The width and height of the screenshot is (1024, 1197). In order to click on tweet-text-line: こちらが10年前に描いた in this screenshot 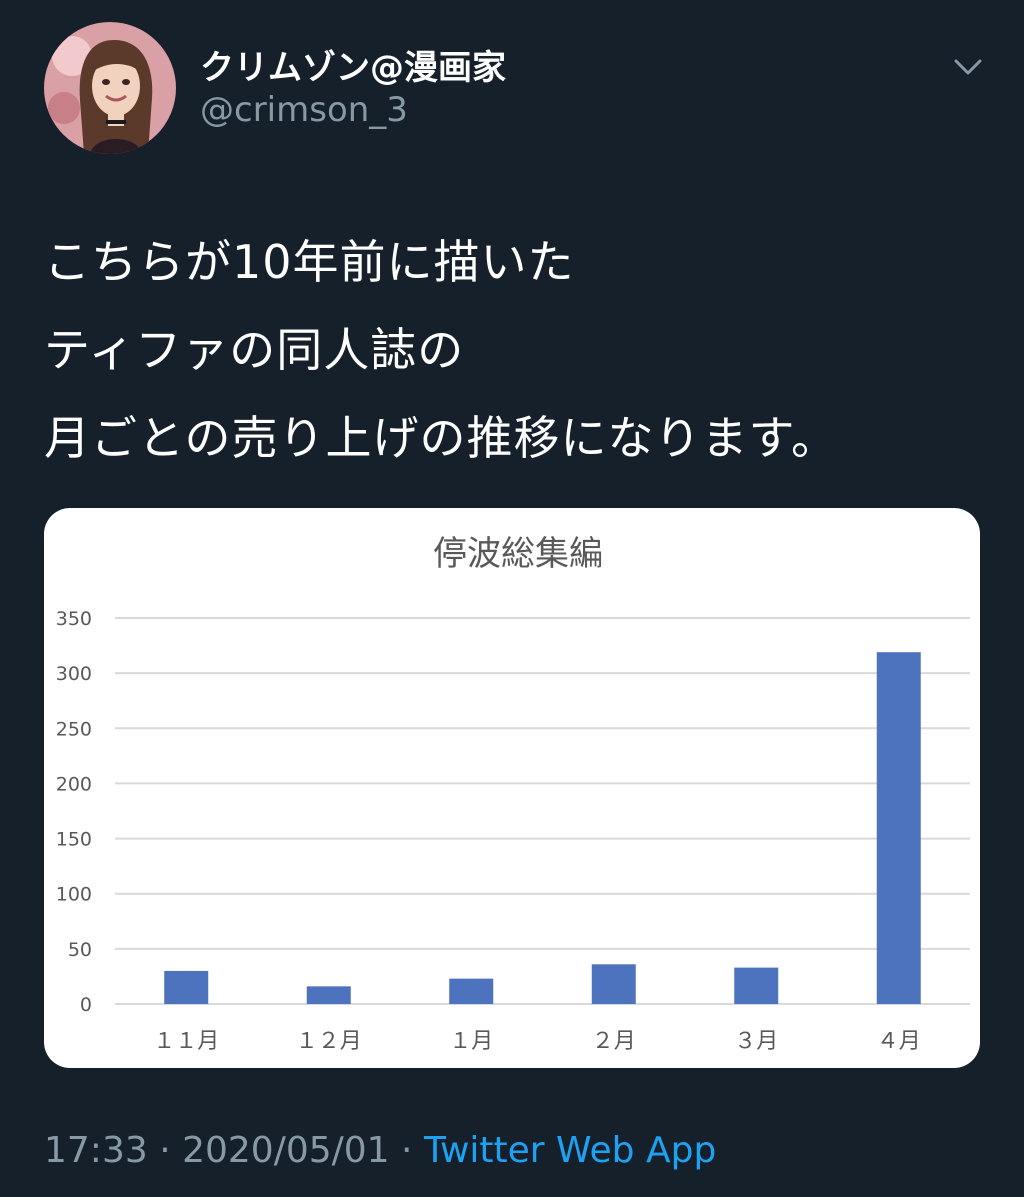, I will do `click(309, 262)`.